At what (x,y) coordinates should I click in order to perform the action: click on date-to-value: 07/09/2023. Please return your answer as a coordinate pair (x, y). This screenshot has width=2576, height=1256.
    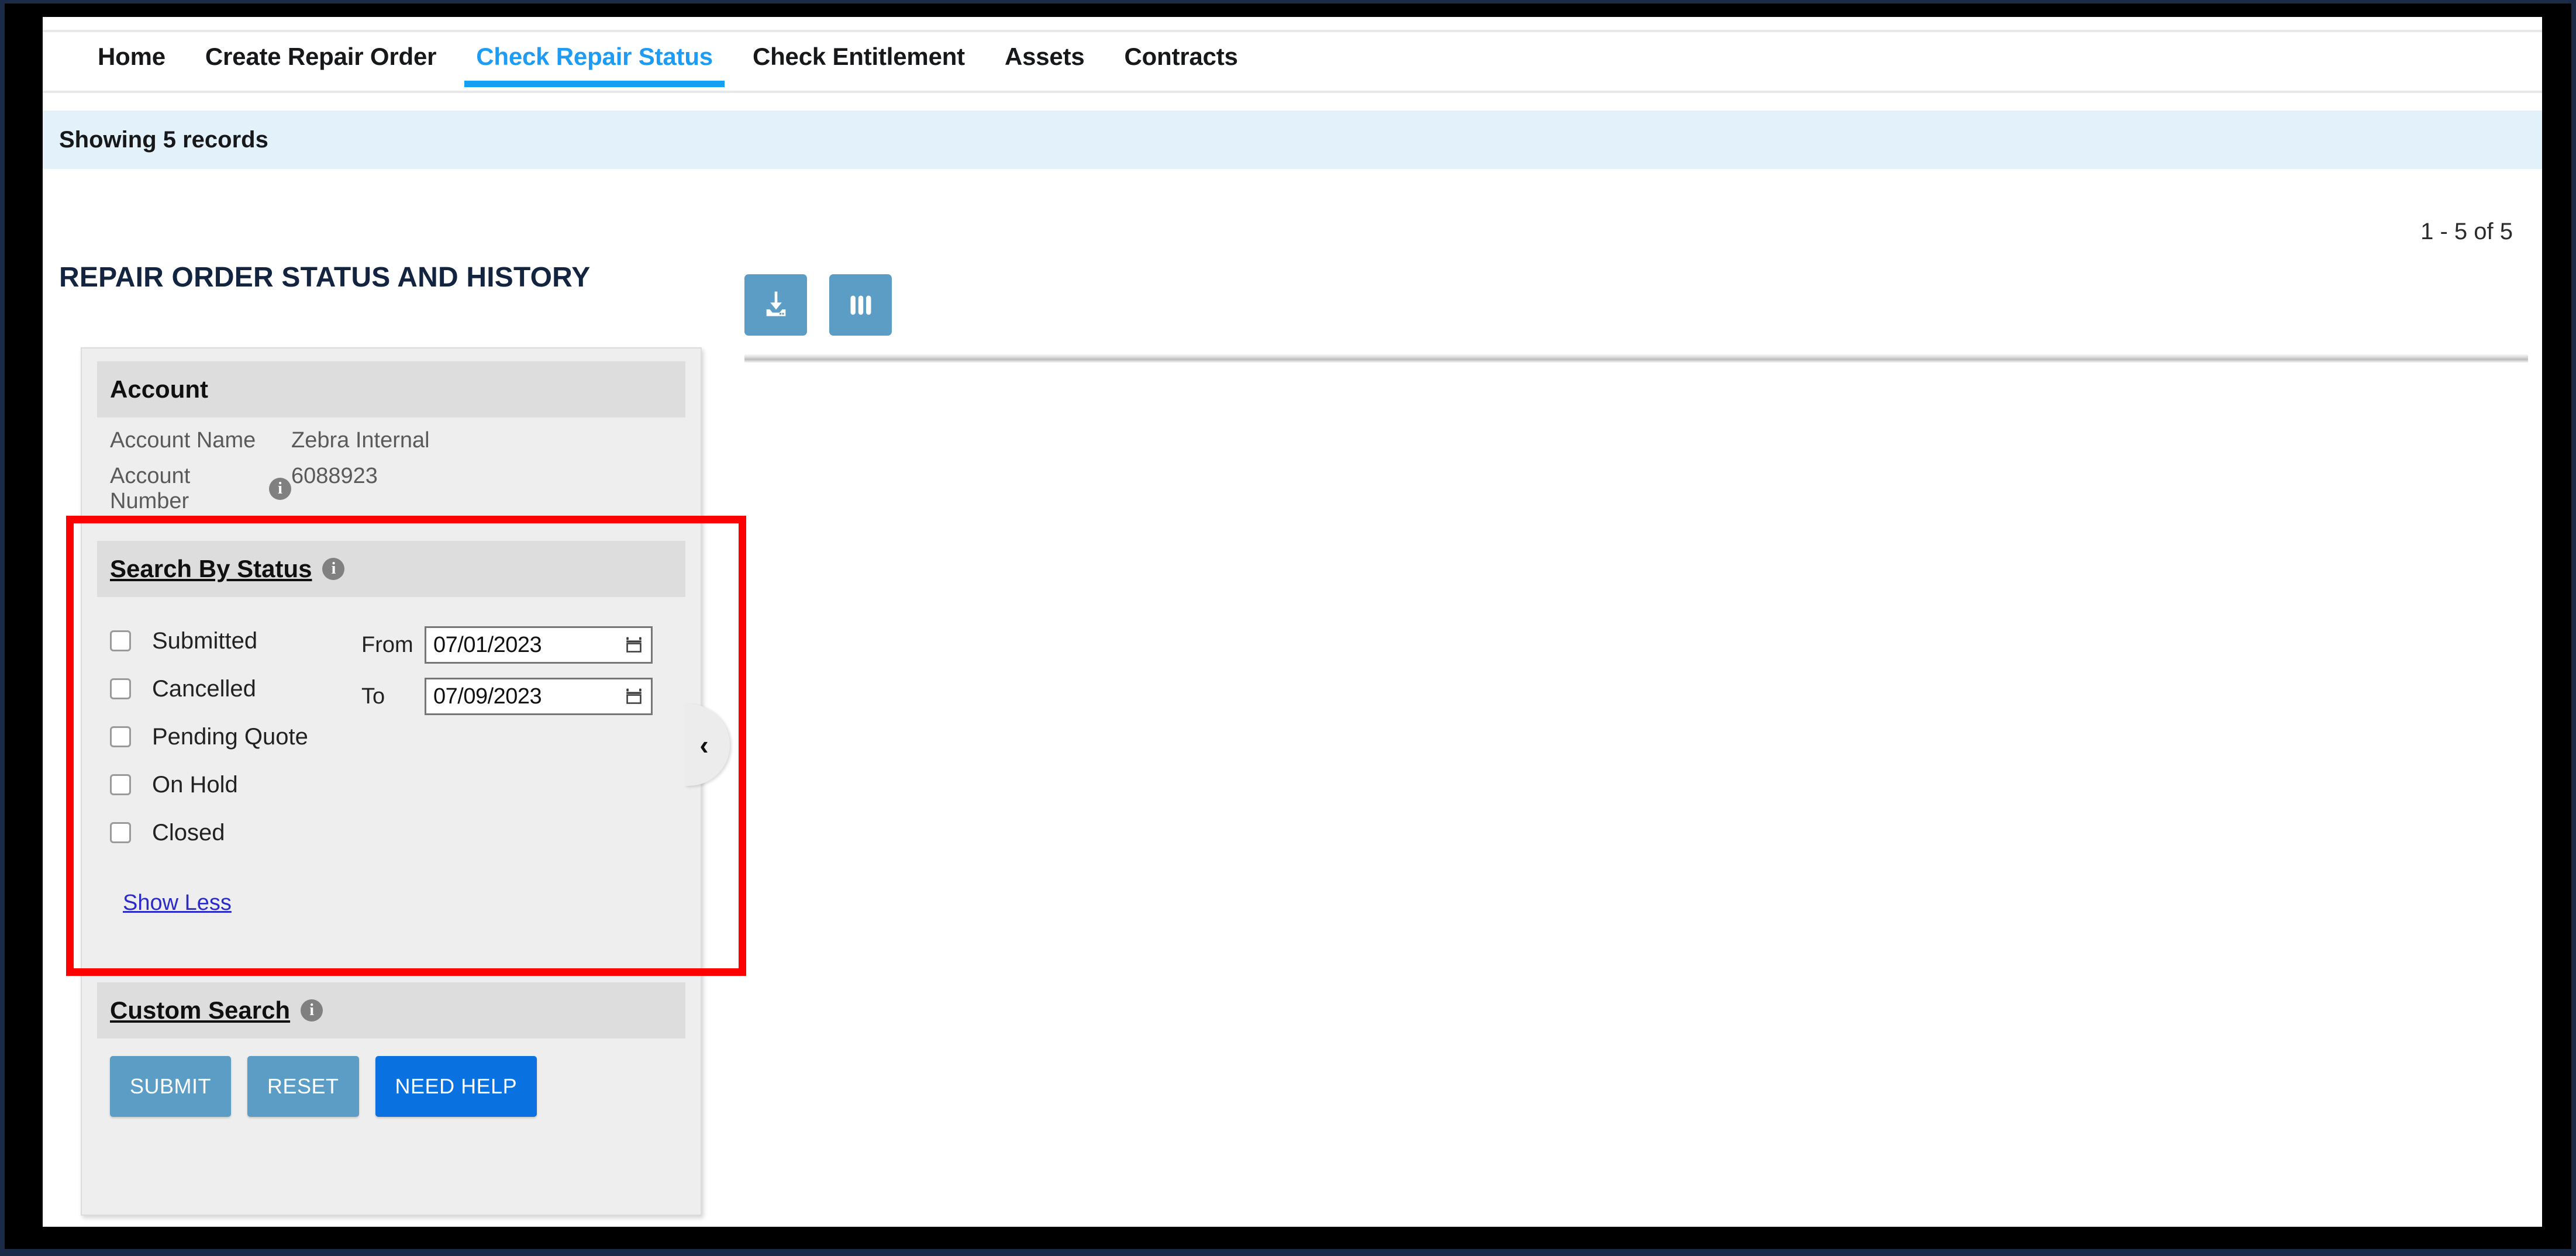
    Looking at the image, I should click on (488, 697).